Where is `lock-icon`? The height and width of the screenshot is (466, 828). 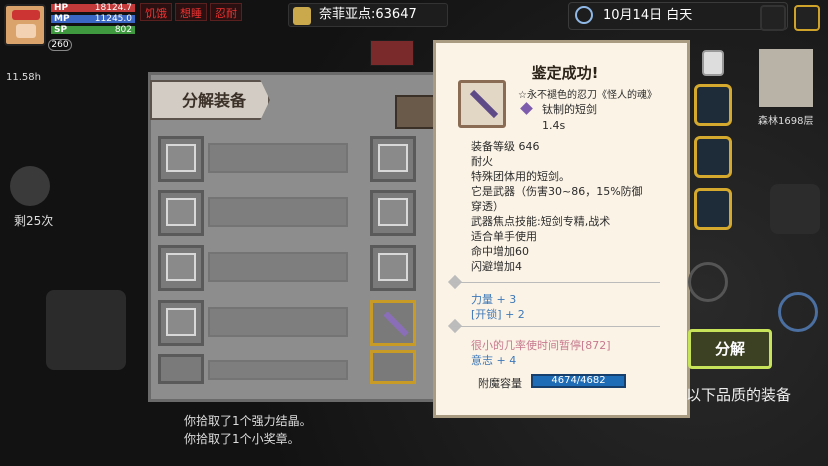
lock-icon is located at coordinates (415, 112).